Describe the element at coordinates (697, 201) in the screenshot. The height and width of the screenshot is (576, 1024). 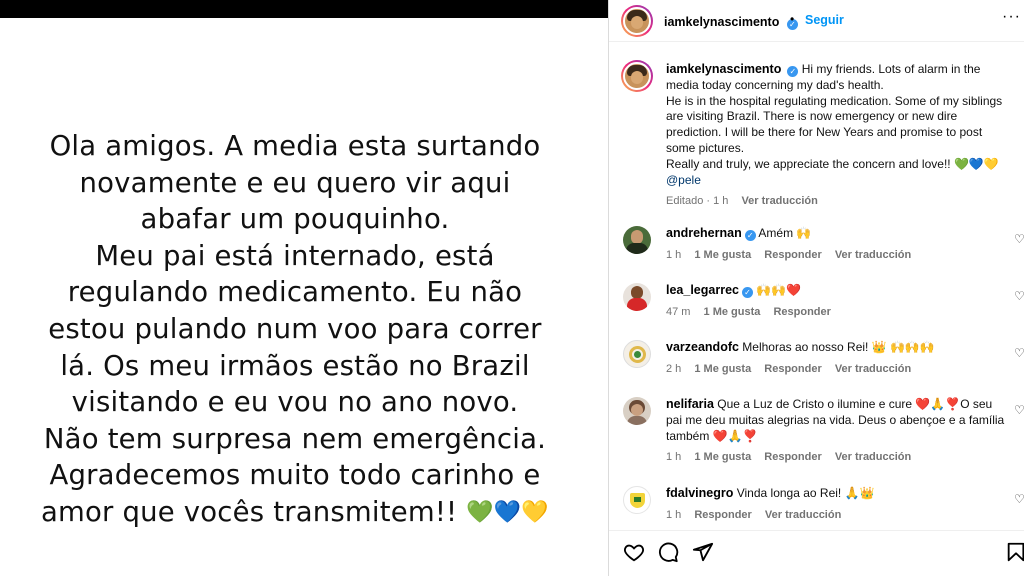
I see `caption-time: Editado · 1 h` at that location.